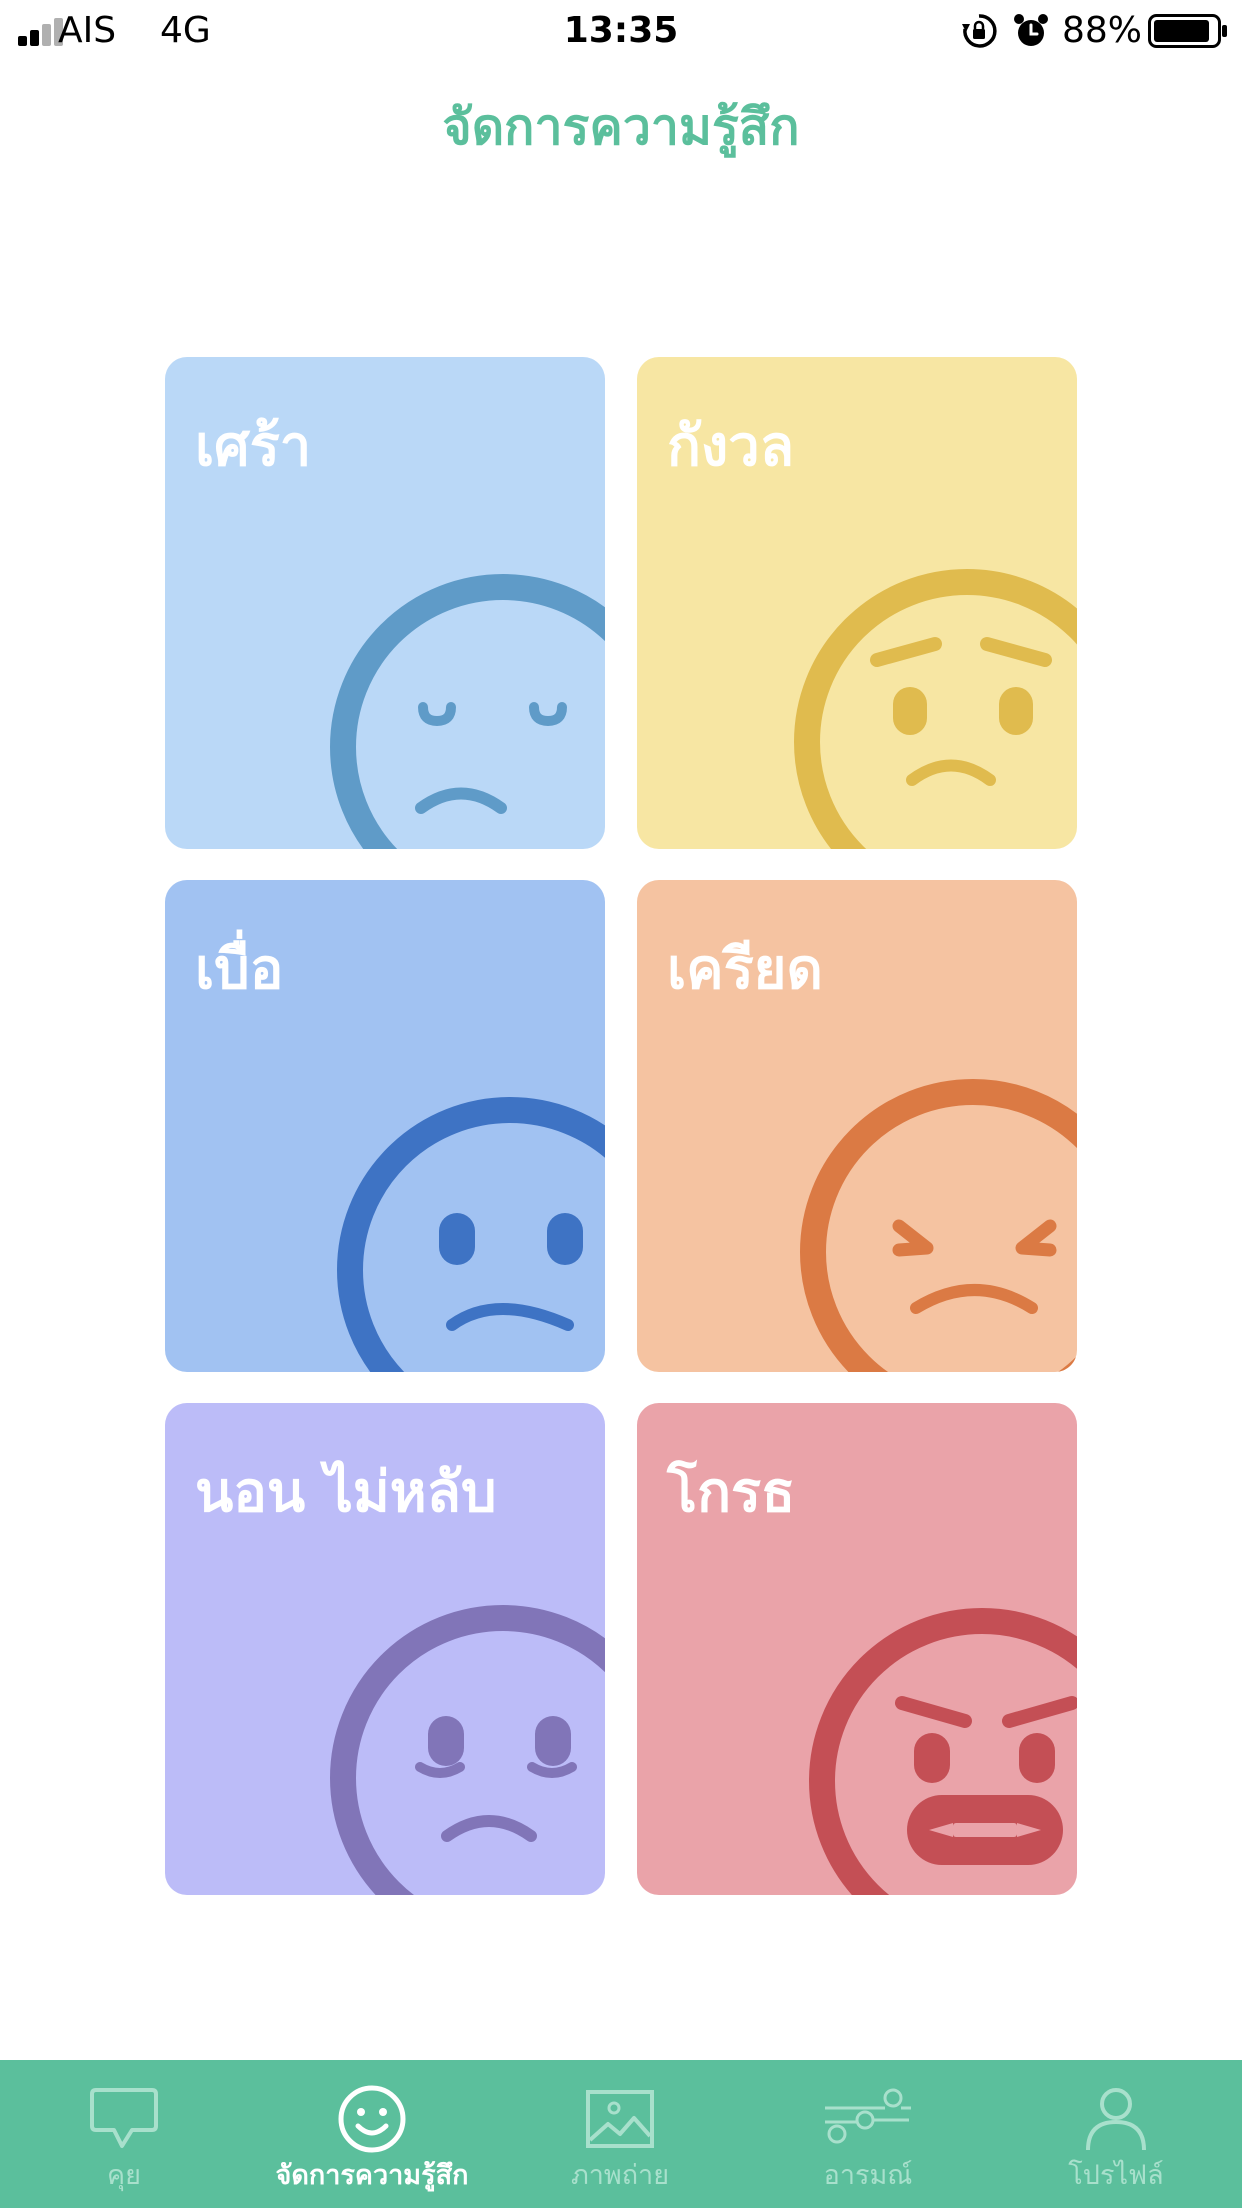 The image size is (1242, 2208). I want to click on tab-label: โปรไฟล์, so click(1116, 2175).